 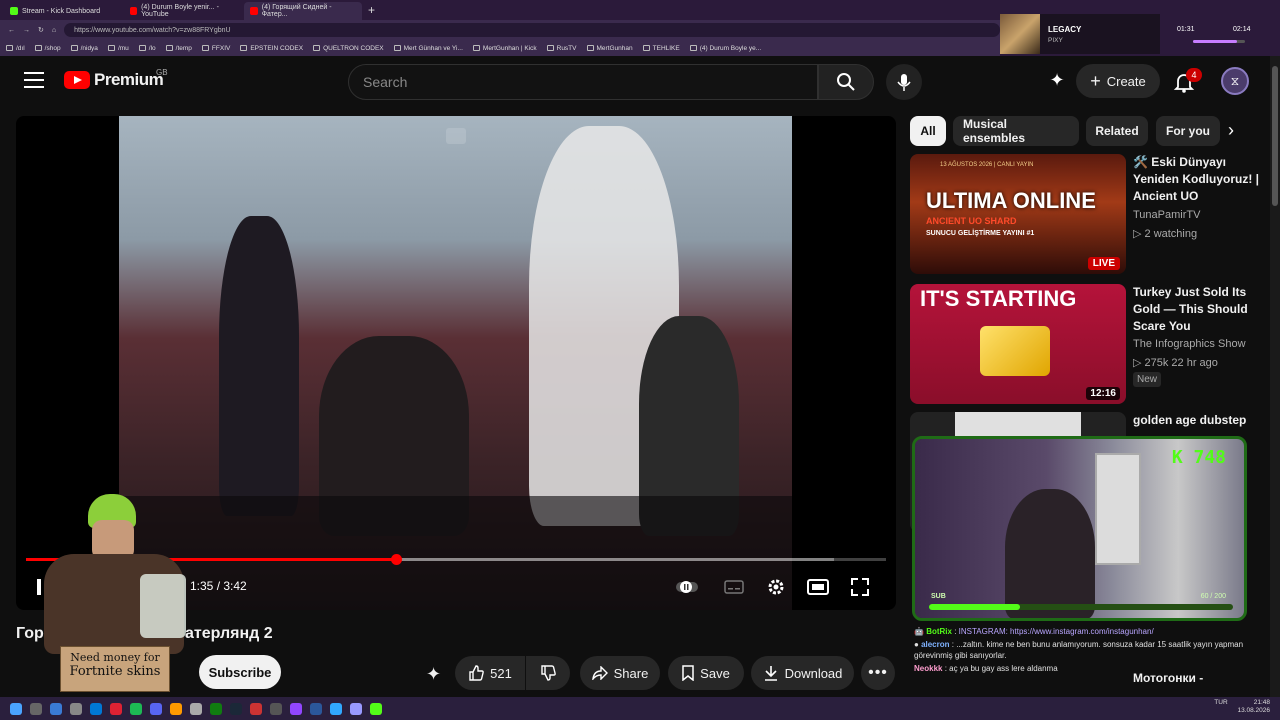 What do you see at coordinates (1198, 420) in the screenshot?
I see `rec-title-3: golden age dubstep` at bounding box center [1198, 420].